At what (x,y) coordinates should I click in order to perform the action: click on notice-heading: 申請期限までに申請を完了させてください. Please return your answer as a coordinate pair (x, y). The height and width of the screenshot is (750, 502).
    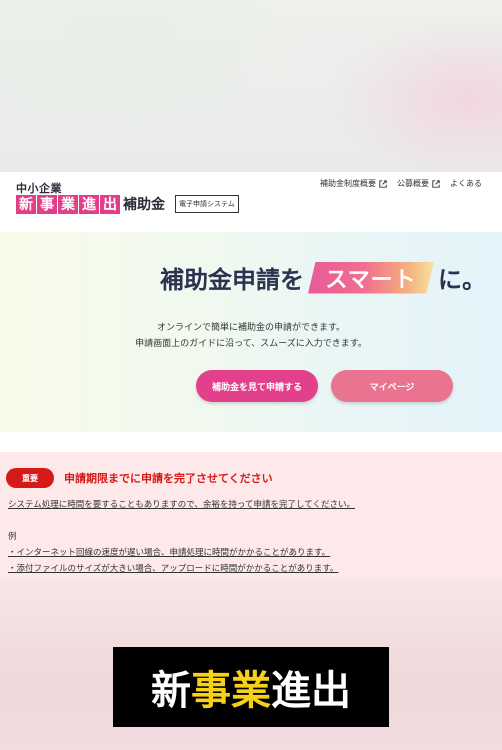
    Looking at the image, I should click on (168, 478).